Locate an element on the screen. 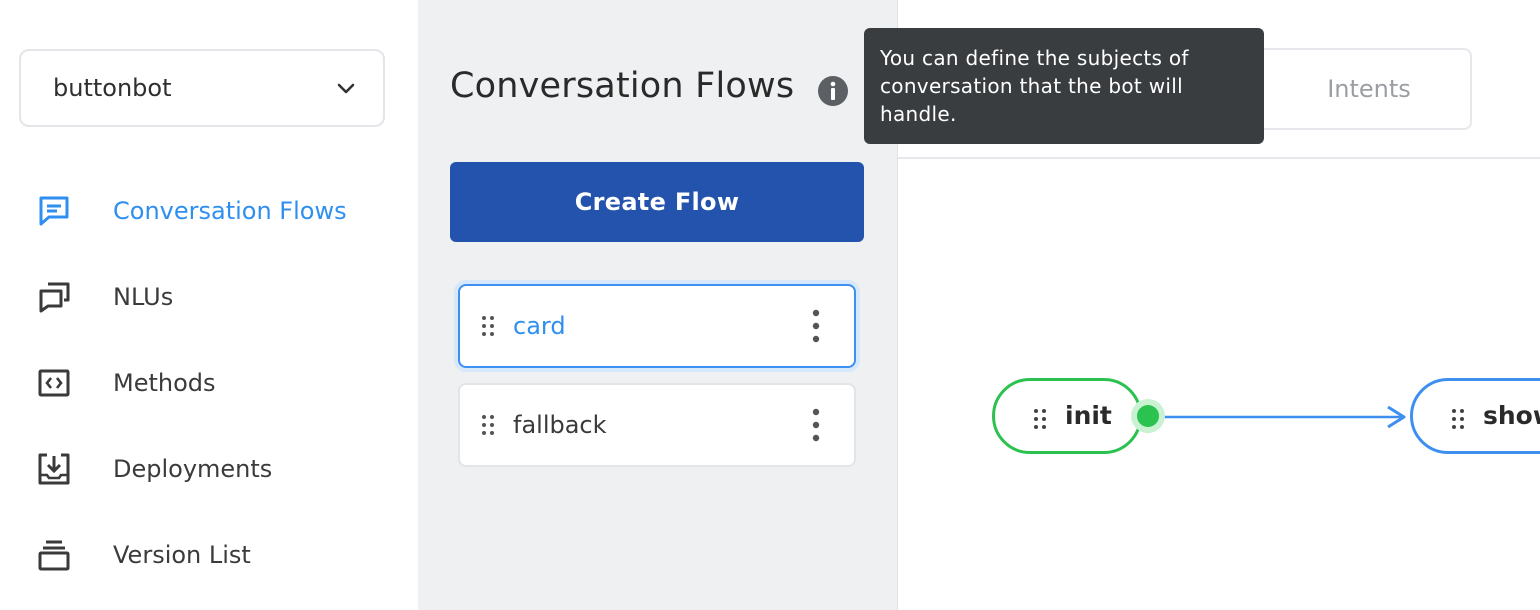  stack-layers-icon is located at coordinates (54, 555).